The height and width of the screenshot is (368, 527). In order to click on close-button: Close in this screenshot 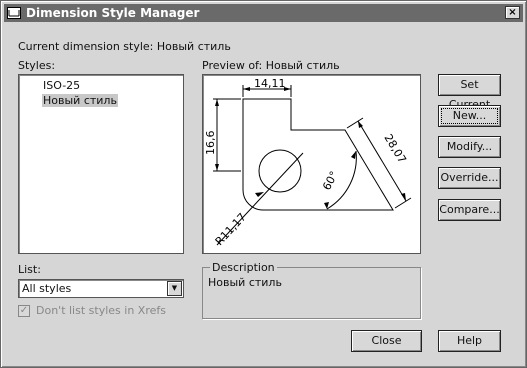, I will do `click(386, 341)`.